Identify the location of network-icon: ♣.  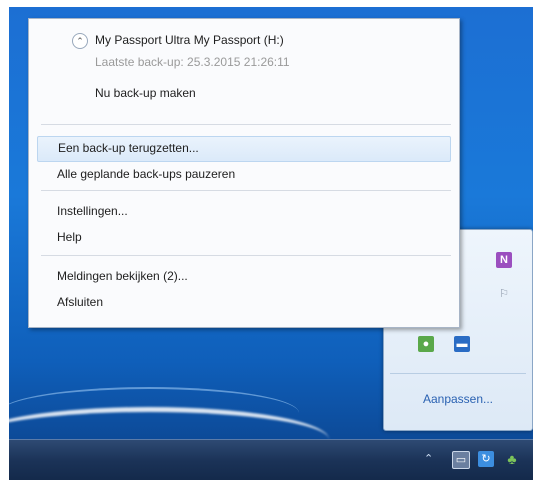
(512, 459).